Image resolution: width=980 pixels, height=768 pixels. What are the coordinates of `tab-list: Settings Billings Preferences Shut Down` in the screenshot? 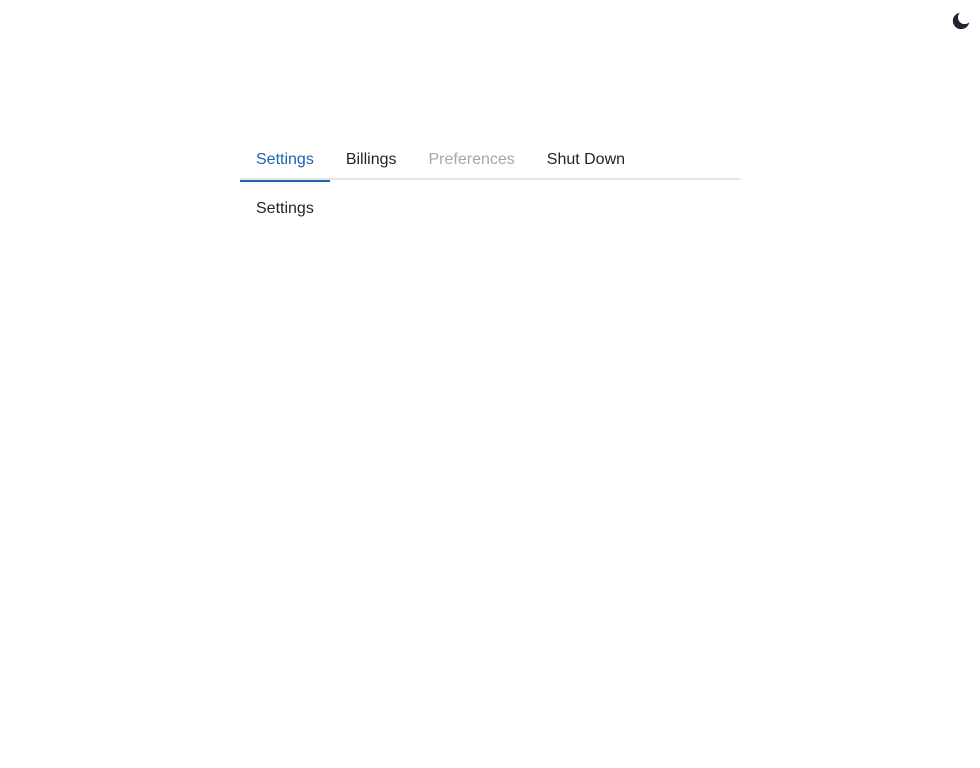 It's located at (490, 161).